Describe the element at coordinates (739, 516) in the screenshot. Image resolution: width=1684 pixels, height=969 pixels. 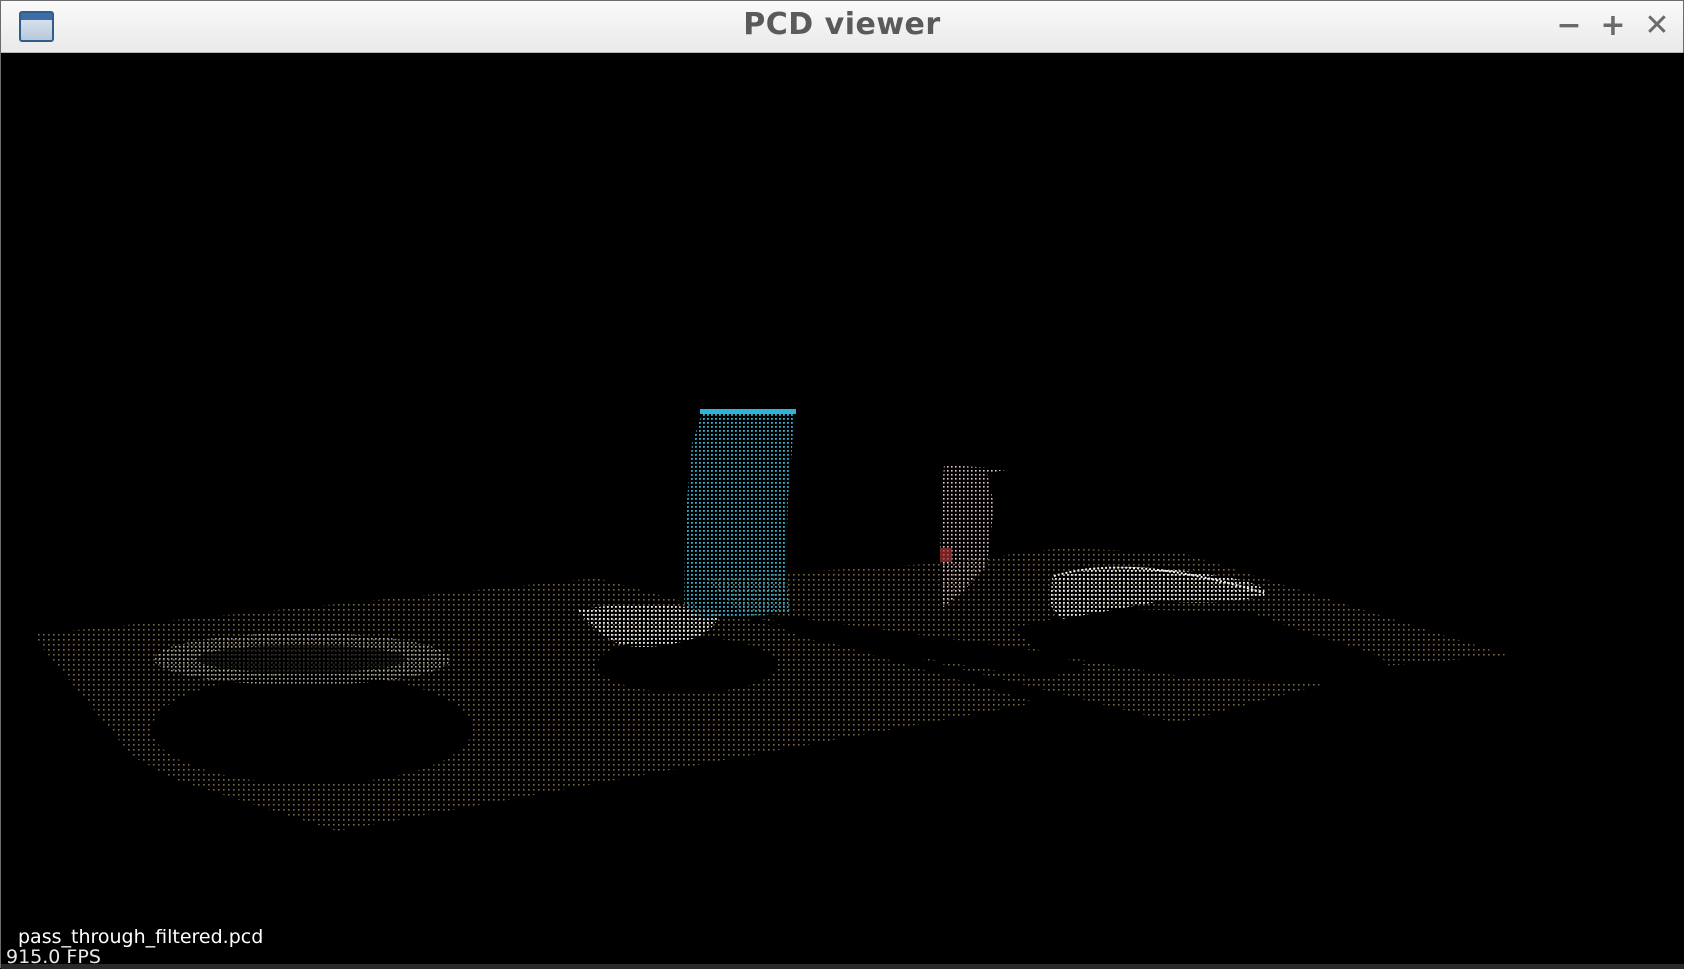
I see `cyan-cylinder` at that location.